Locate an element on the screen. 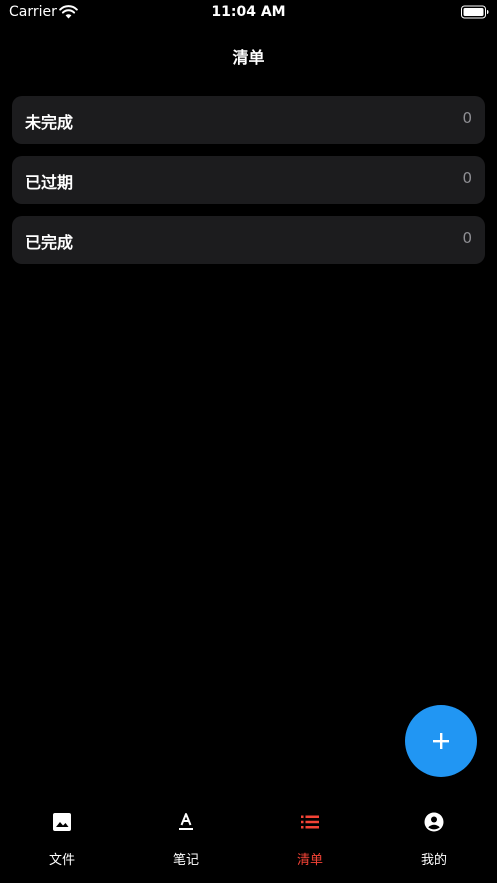 This screenshot has width=497, height=883. tab-label: 文件 is located at coordinates (61, 860).